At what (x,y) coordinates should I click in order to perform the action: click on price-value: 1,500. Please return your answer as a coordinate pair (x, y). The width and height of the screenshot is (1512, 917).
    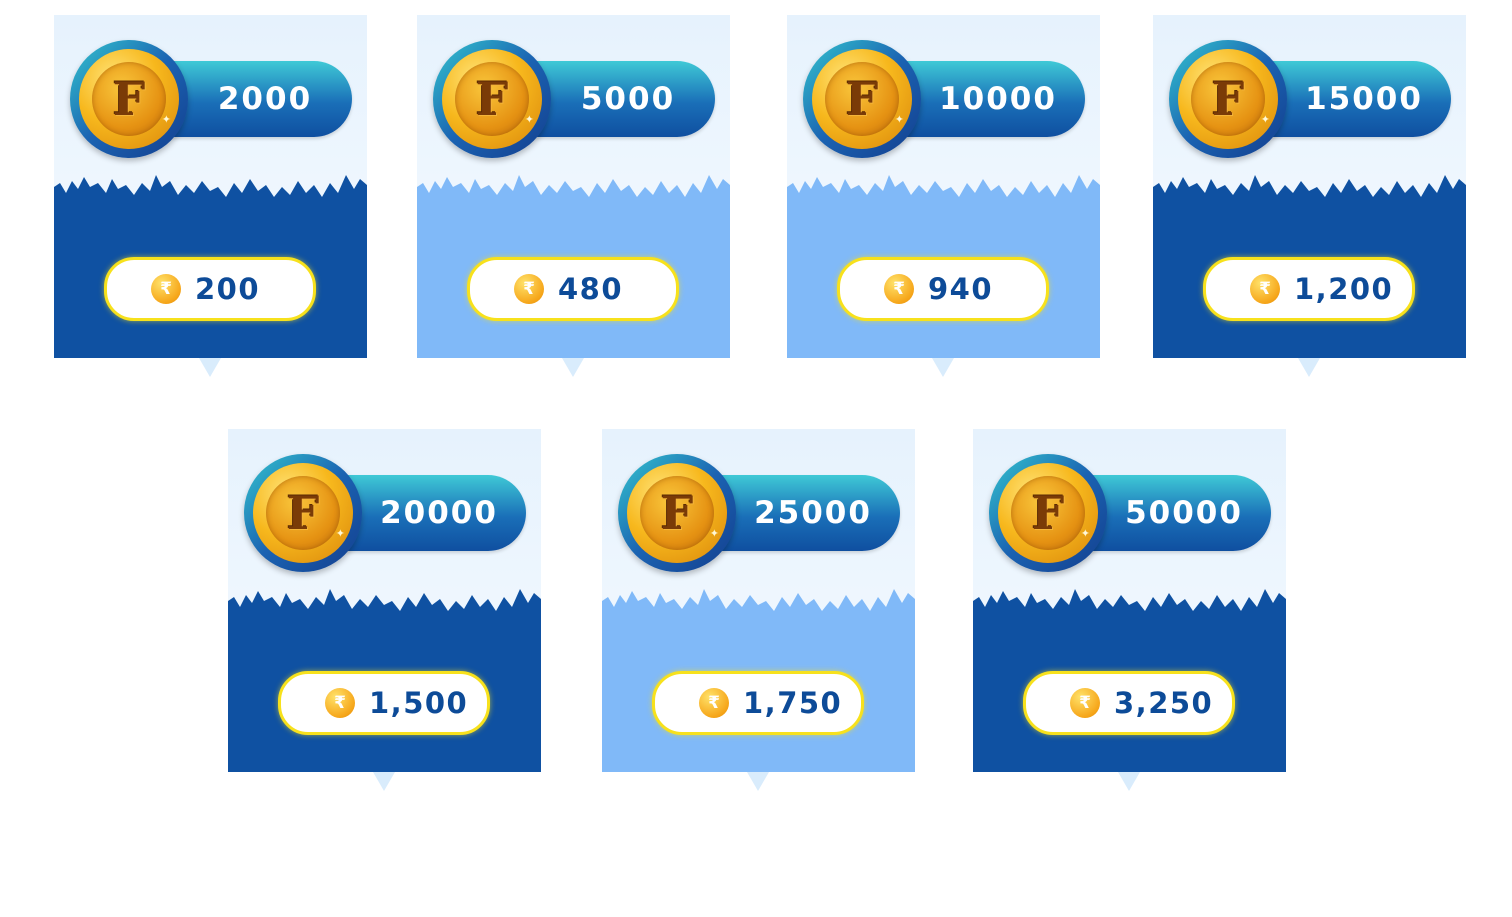
    Looking at the image, I should click on (419, 703).